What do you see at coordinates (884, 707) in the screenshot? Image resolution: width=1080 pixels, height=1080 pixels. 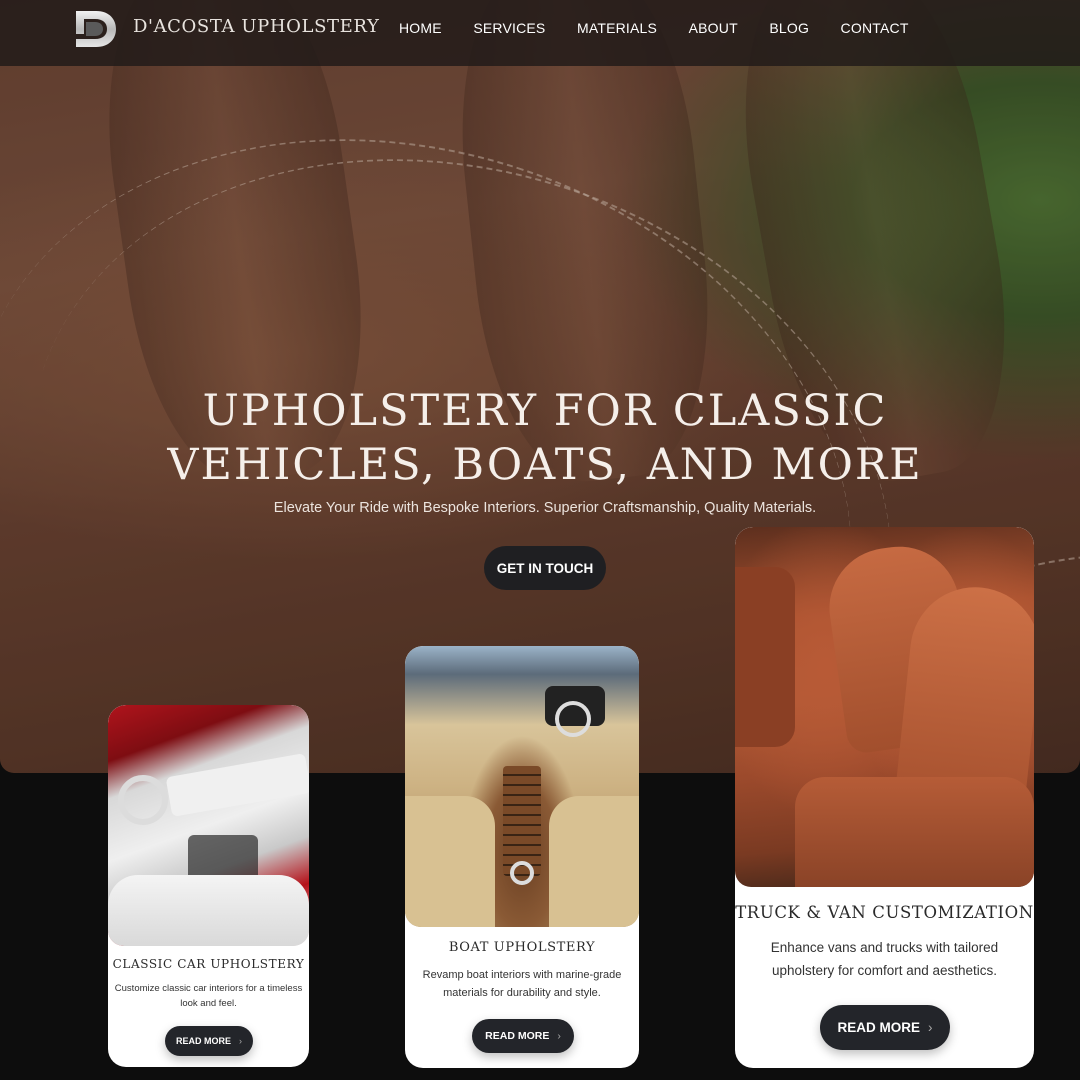 I see `truck-interior-image` at bounding box center [884, 707].